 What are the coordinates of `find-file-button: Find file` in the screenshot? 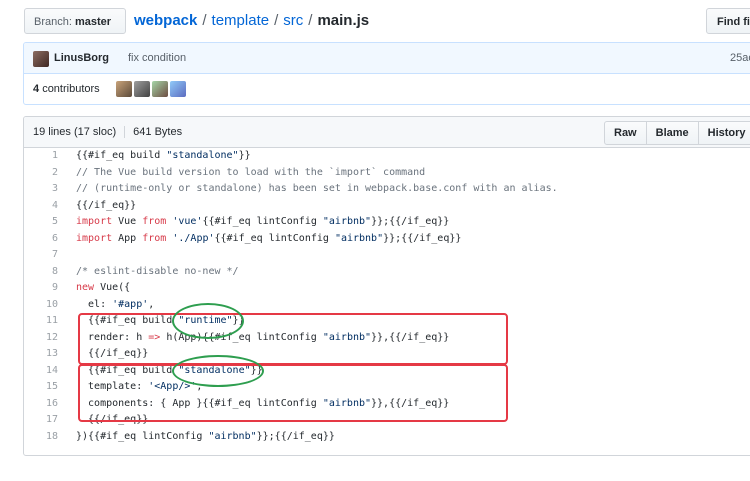 It's located at (728, 21).